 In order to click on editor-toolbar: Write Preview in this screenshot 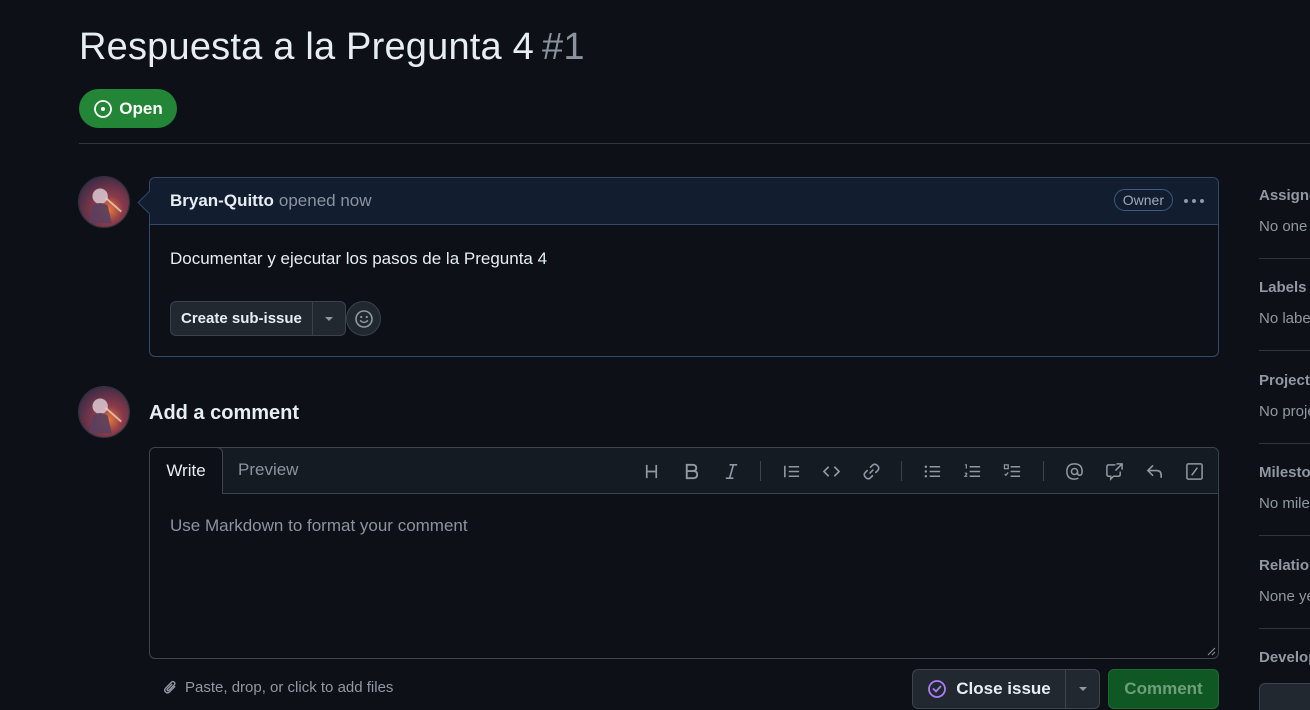, I will do `click(683, 470)`.